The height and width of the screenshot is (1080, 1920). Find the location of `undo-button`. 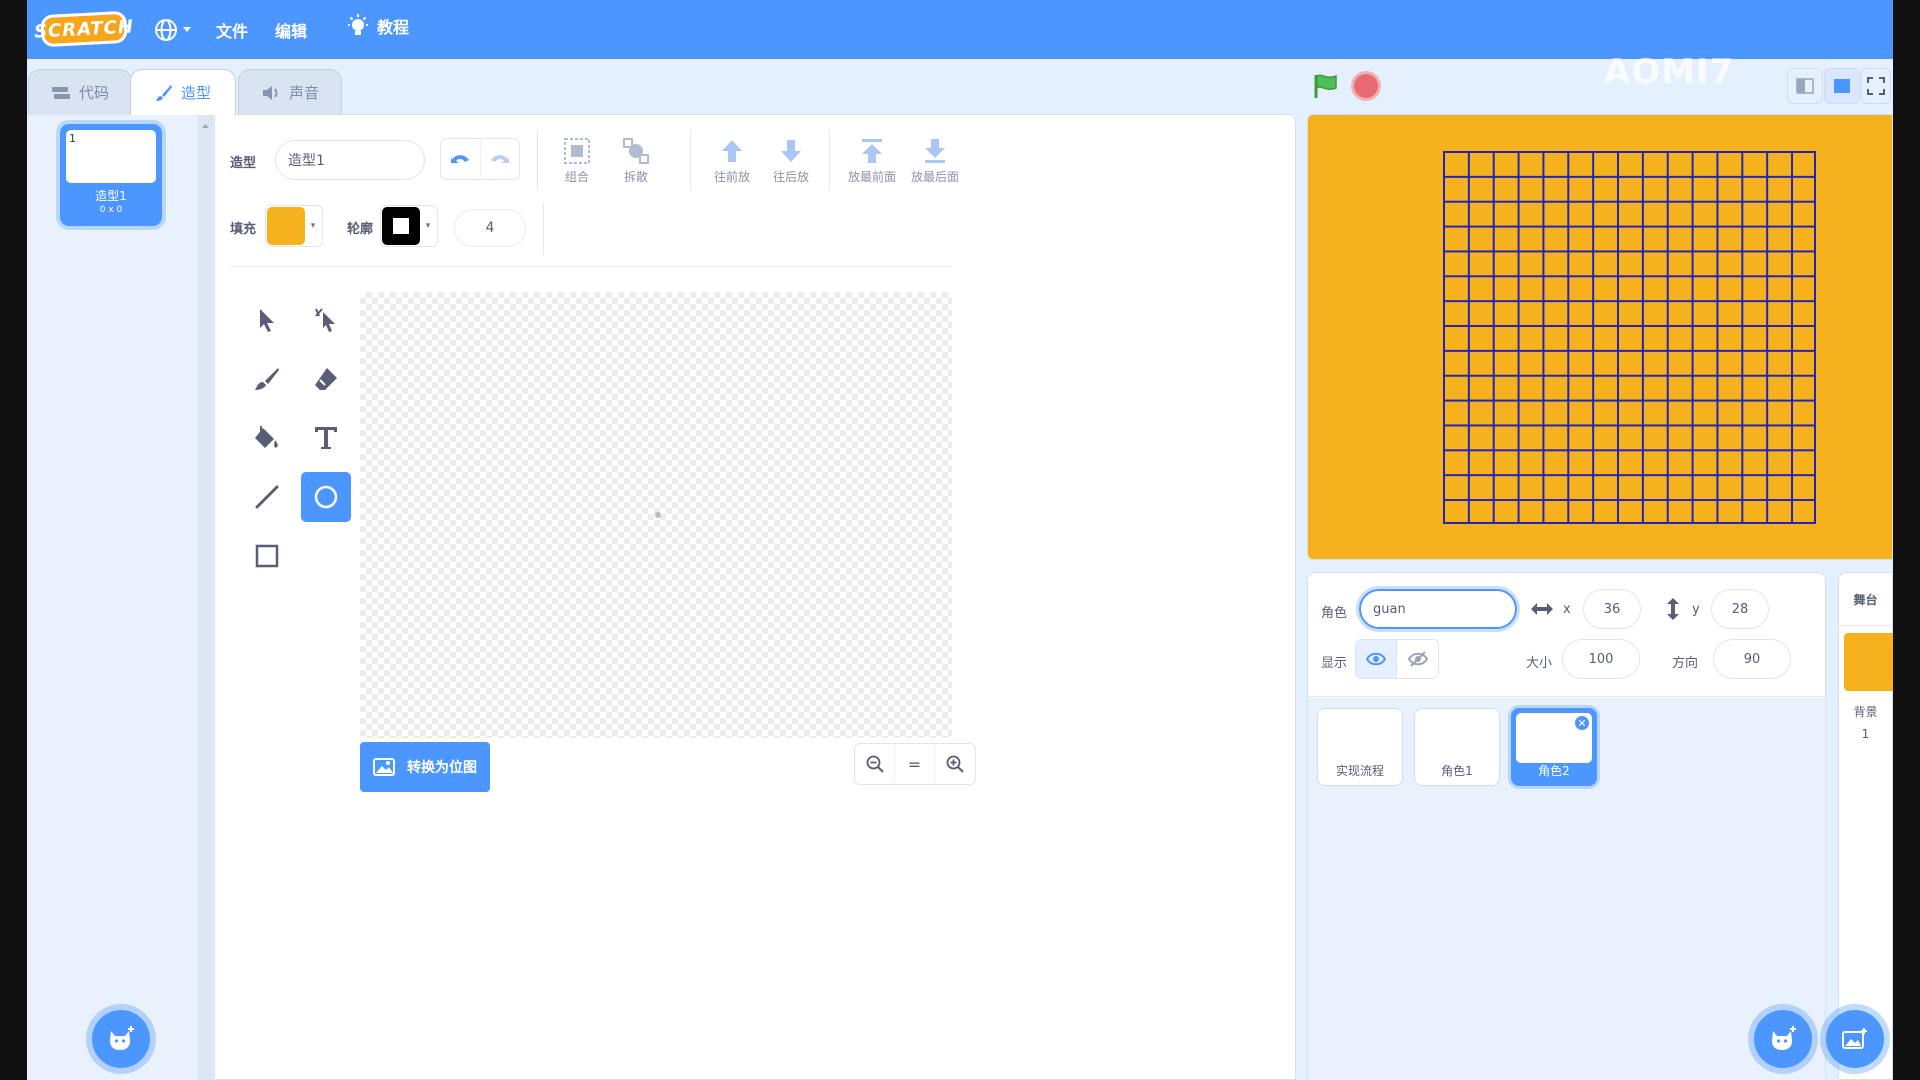

undo-button is located at coordinates (460, 159).